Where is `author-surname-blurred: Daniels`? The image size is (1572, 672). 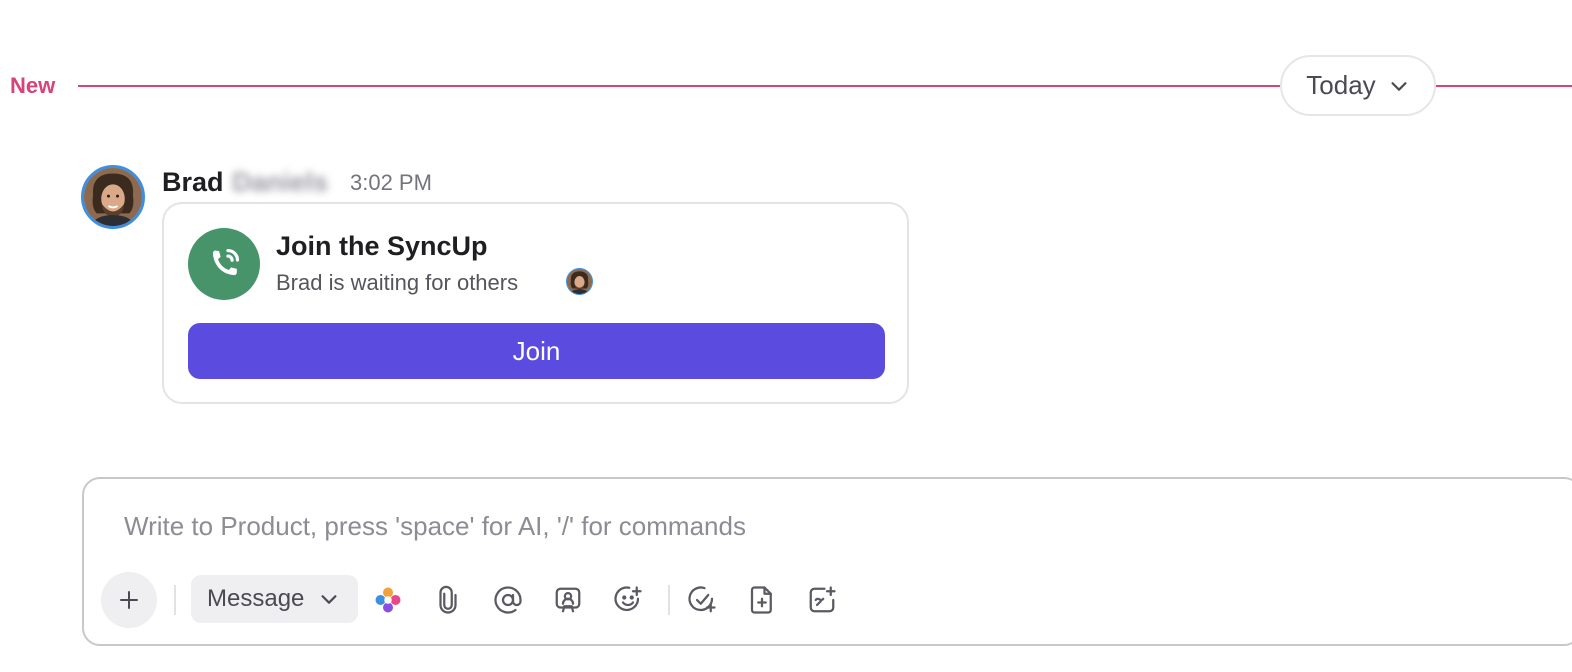
author-surname-blurred: Daniels is located at coordinates (280, 182).